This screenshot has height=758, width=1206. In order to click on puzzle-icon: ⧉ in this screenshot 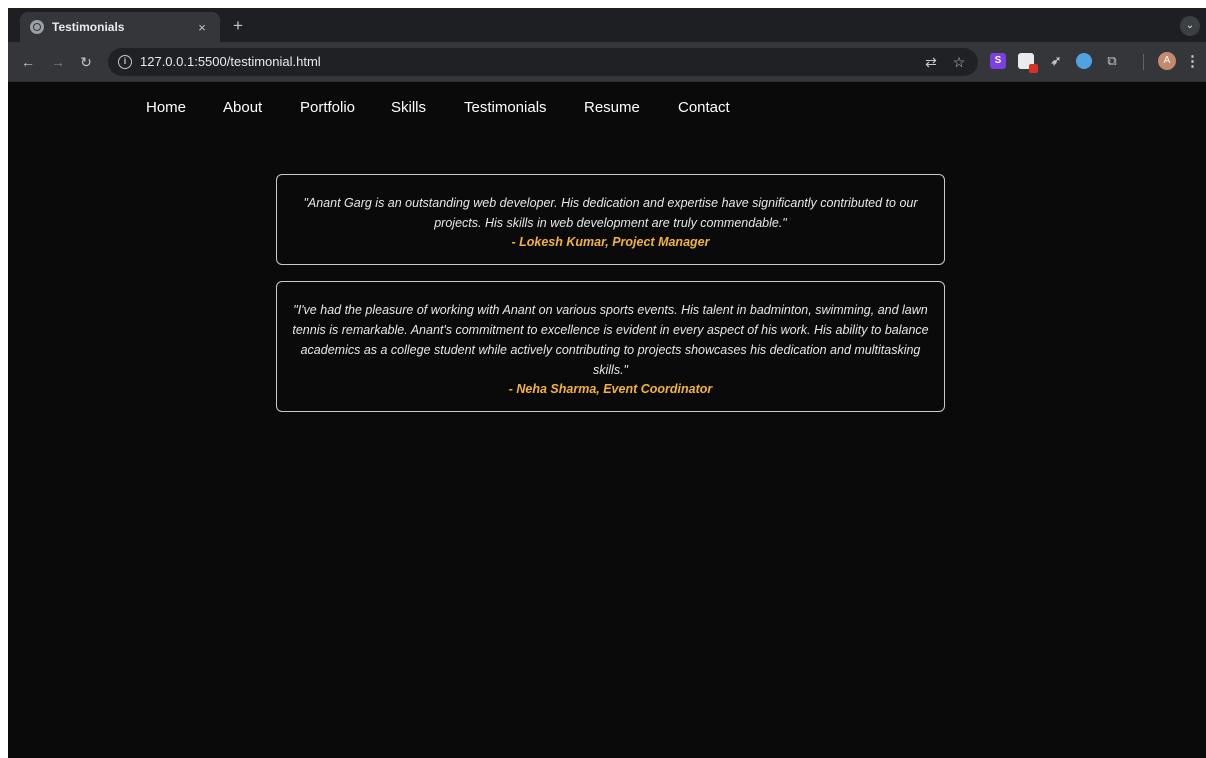, I will do `click(1112, 61)`.